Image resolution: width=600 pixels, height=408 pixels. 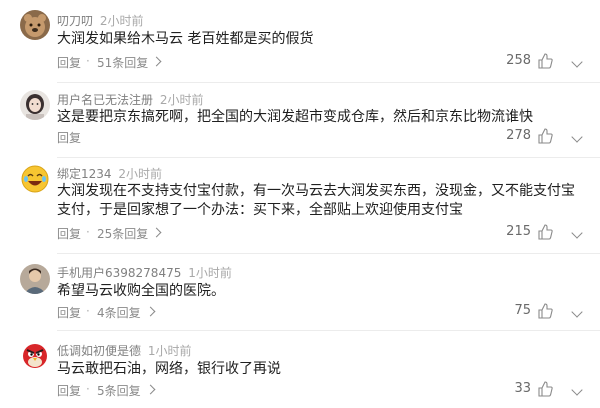 I want to click on reply-count-link: 25条回复, so click(x=122, y=233).